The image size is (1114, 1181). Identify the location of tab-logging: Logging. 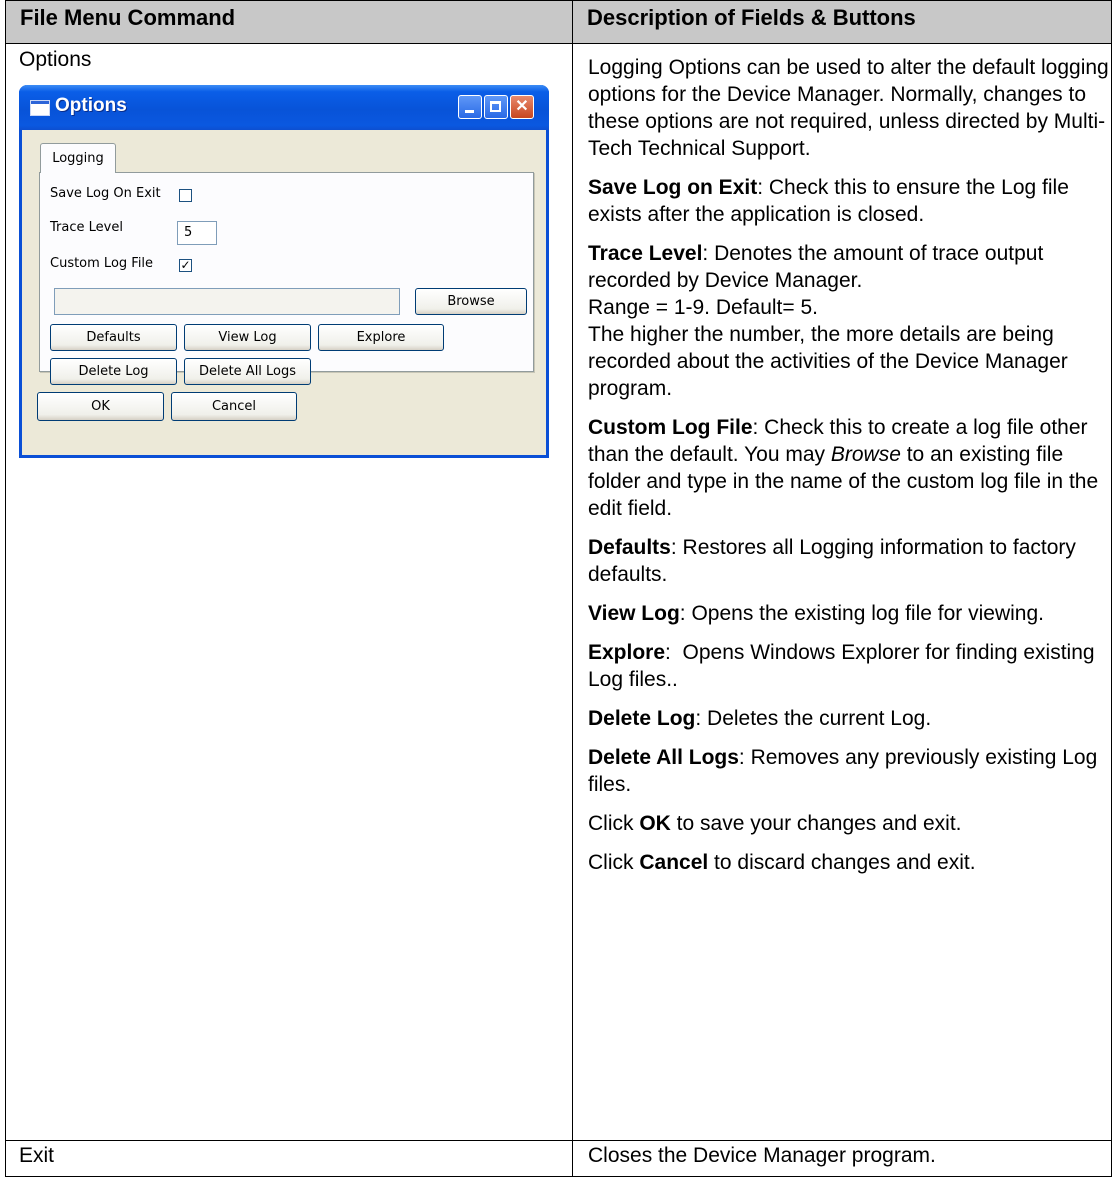
(78, 158).